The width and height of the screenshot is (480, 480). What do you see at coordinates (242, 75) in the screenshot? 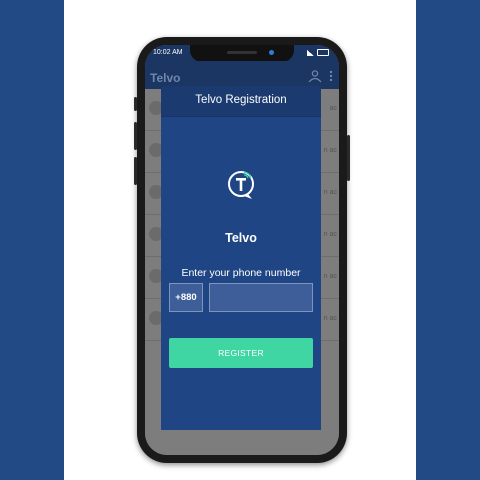
I see `app-bar: Telvo` at bounding box center [242, 75].